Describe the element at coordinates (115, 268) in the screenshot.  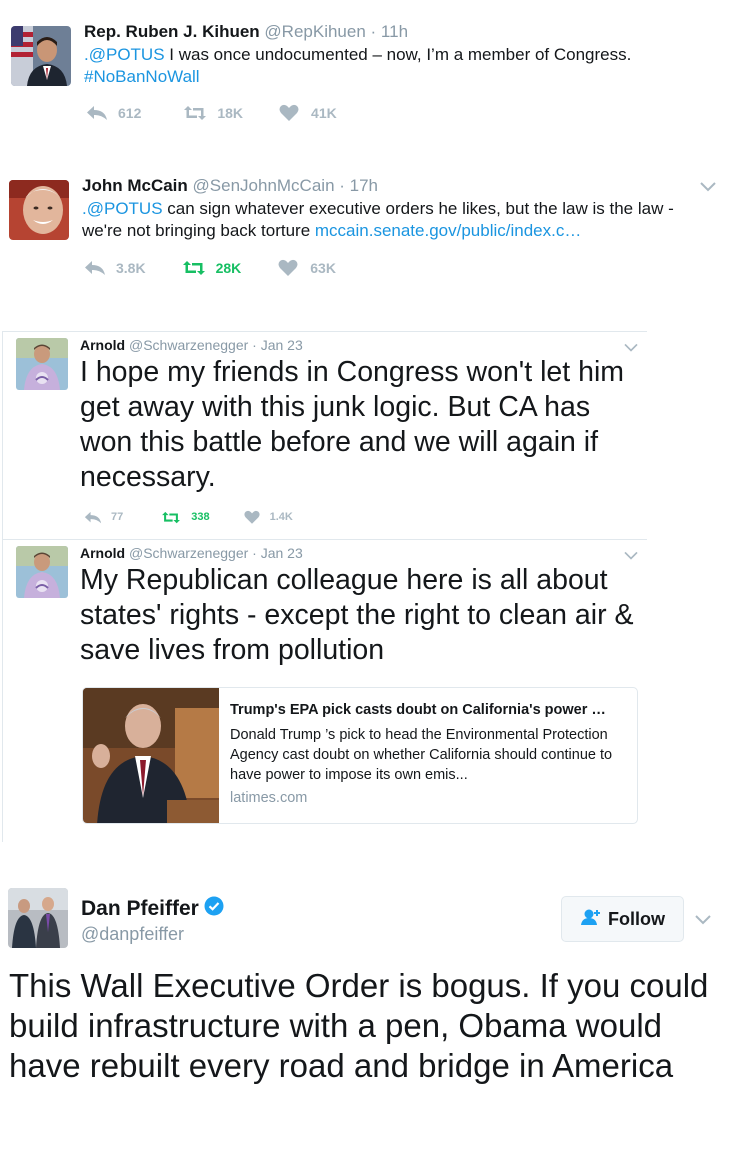
I see `reply-button: 3.8K` at that location.